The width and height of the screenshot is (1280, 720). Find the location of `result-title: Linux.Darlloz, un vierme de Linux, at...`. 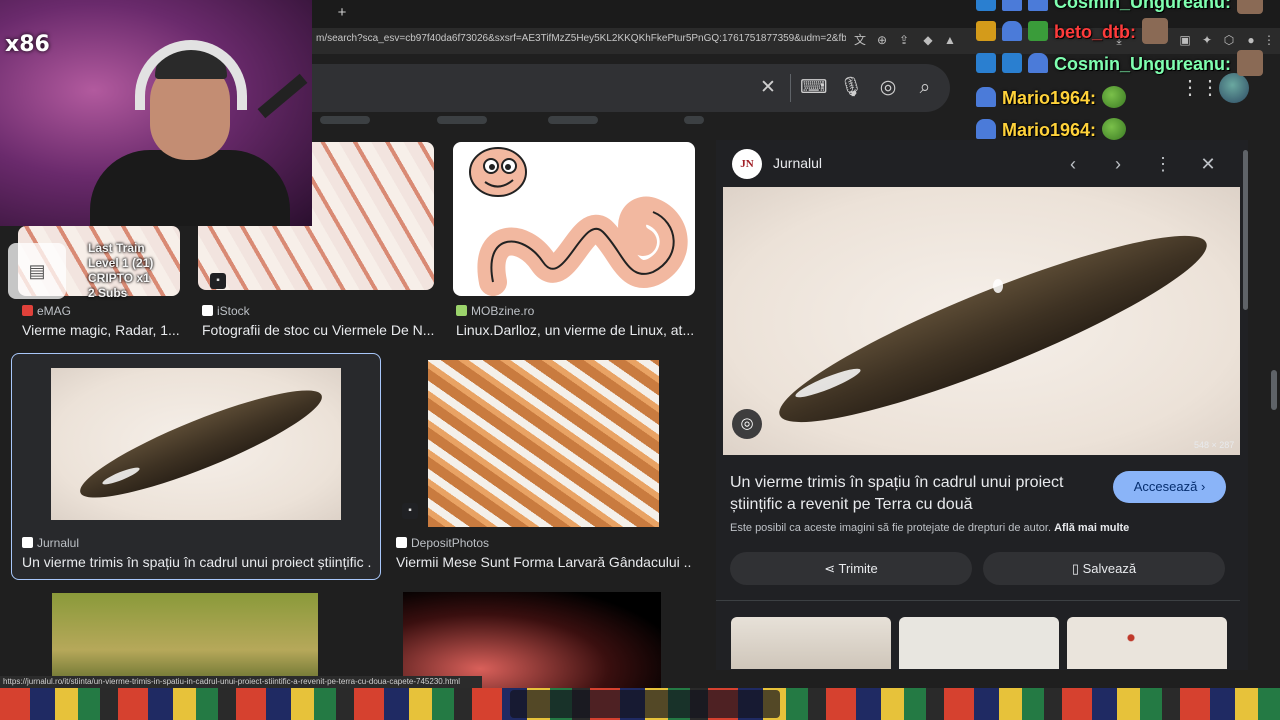

result-title: Linux.Darlloz, un vierme de Linux, at... is located at coordinates (576, 331).